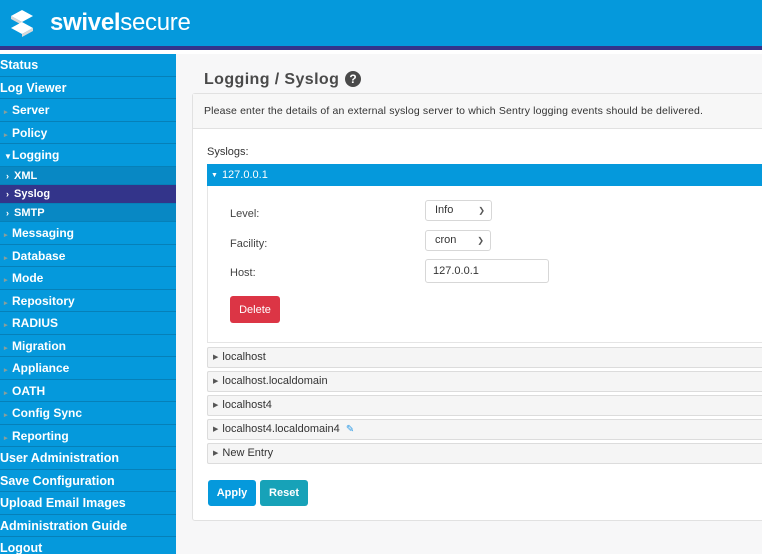  I want to click on entry-name: localhost4, so click(247, 405).